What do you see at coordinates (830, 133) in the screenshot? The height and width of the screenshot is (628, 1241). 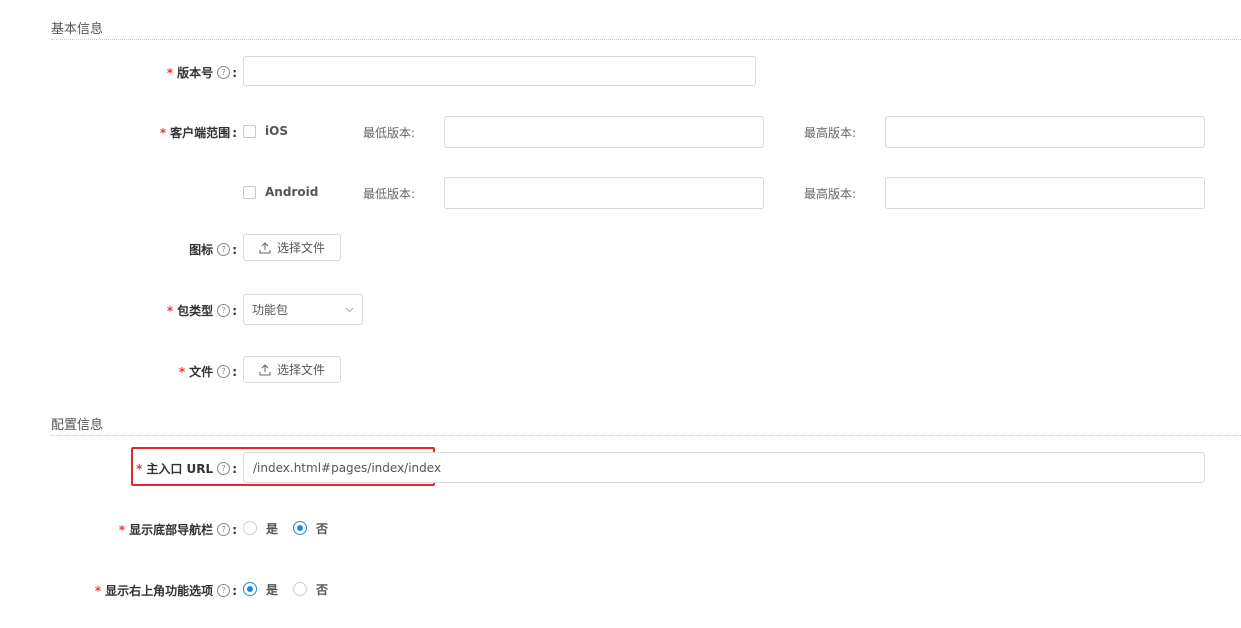 I see `ios-max-version-label: 最高版本:` at bounding box center [830, 133].